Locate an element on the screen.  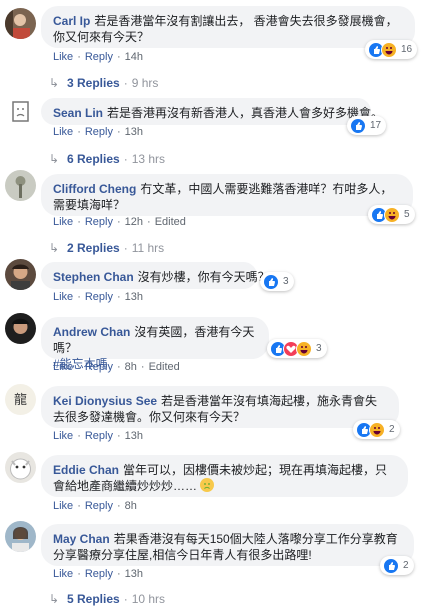
reaction-summary: 16 is located at coordinates (391, 49).